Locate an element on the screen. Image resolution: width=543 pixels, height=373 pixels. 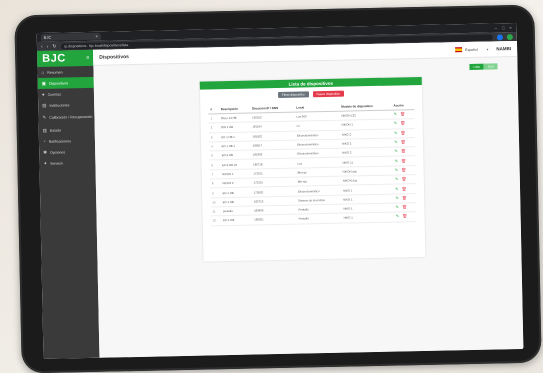
extension-icon is located at coordinates (499, 36).